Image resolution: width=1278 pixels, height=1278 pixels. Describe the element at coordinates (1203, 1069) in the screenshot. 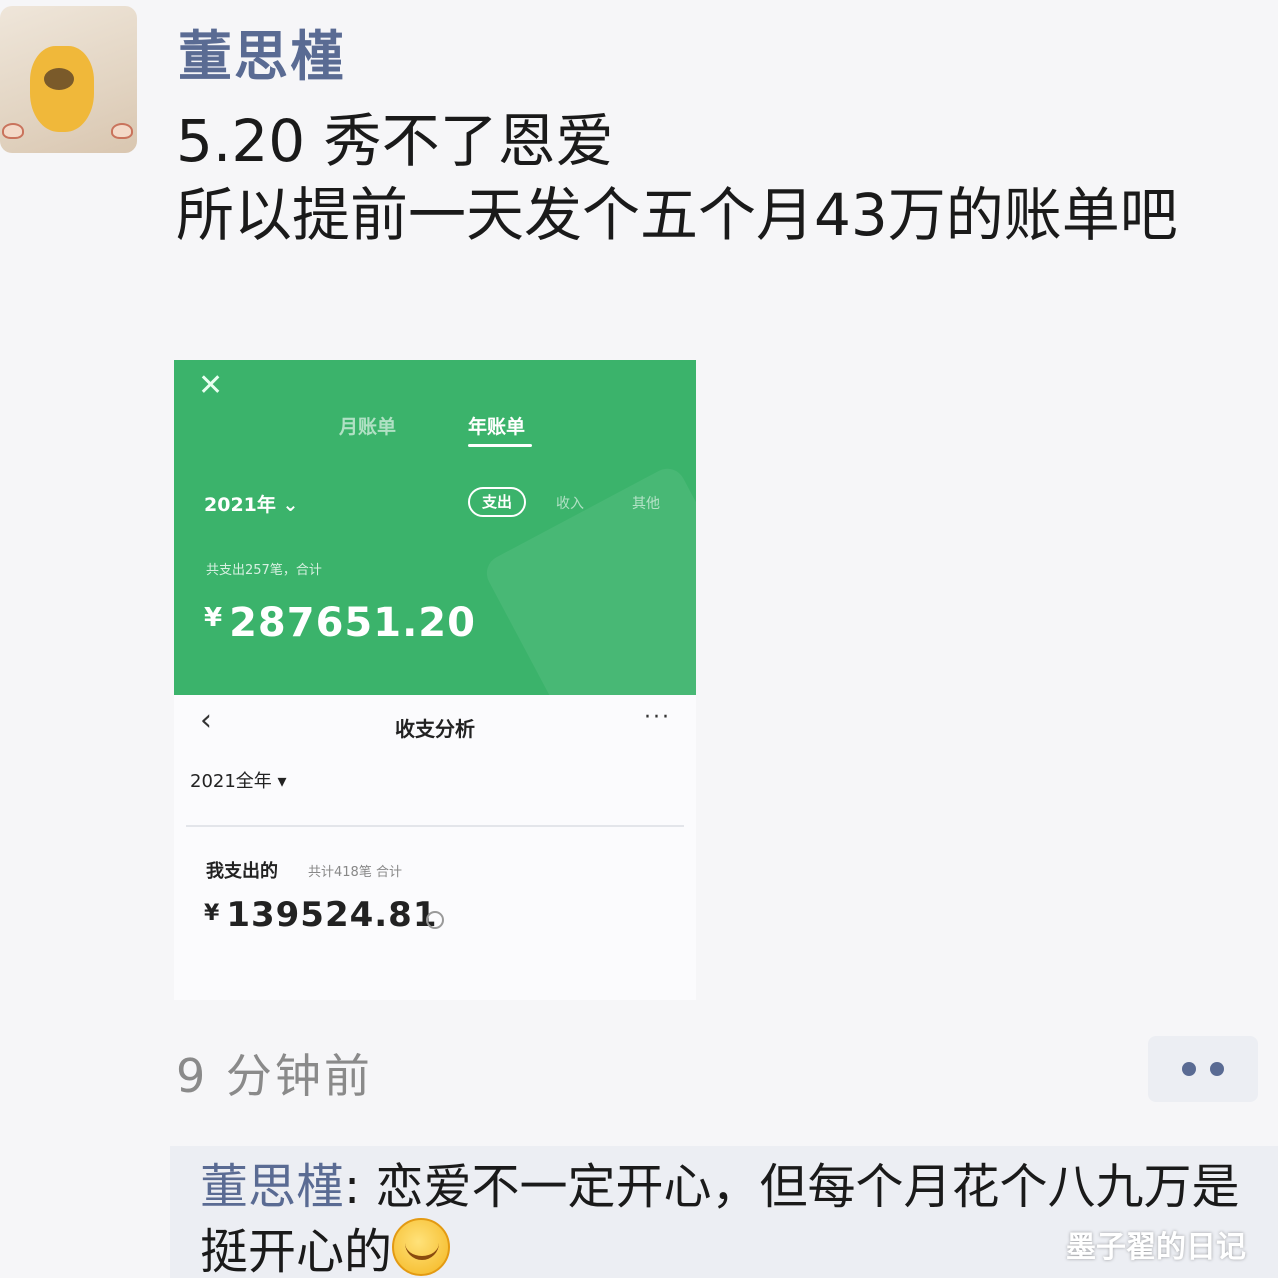

I see `more-actions-button` at that location.